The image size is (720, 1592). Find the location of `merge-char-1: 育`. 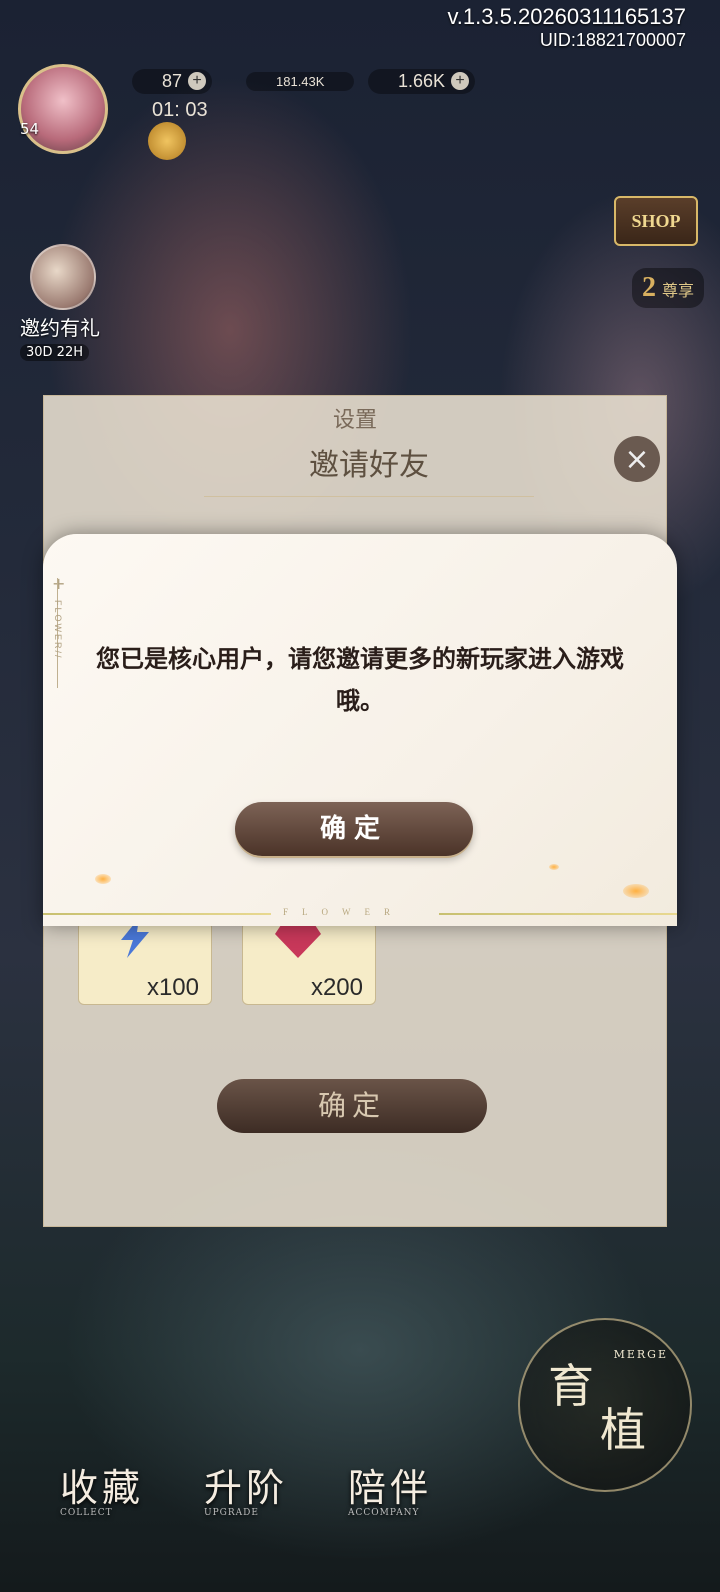

merge-char-1: 育 is located at coordinates (571, 1386).